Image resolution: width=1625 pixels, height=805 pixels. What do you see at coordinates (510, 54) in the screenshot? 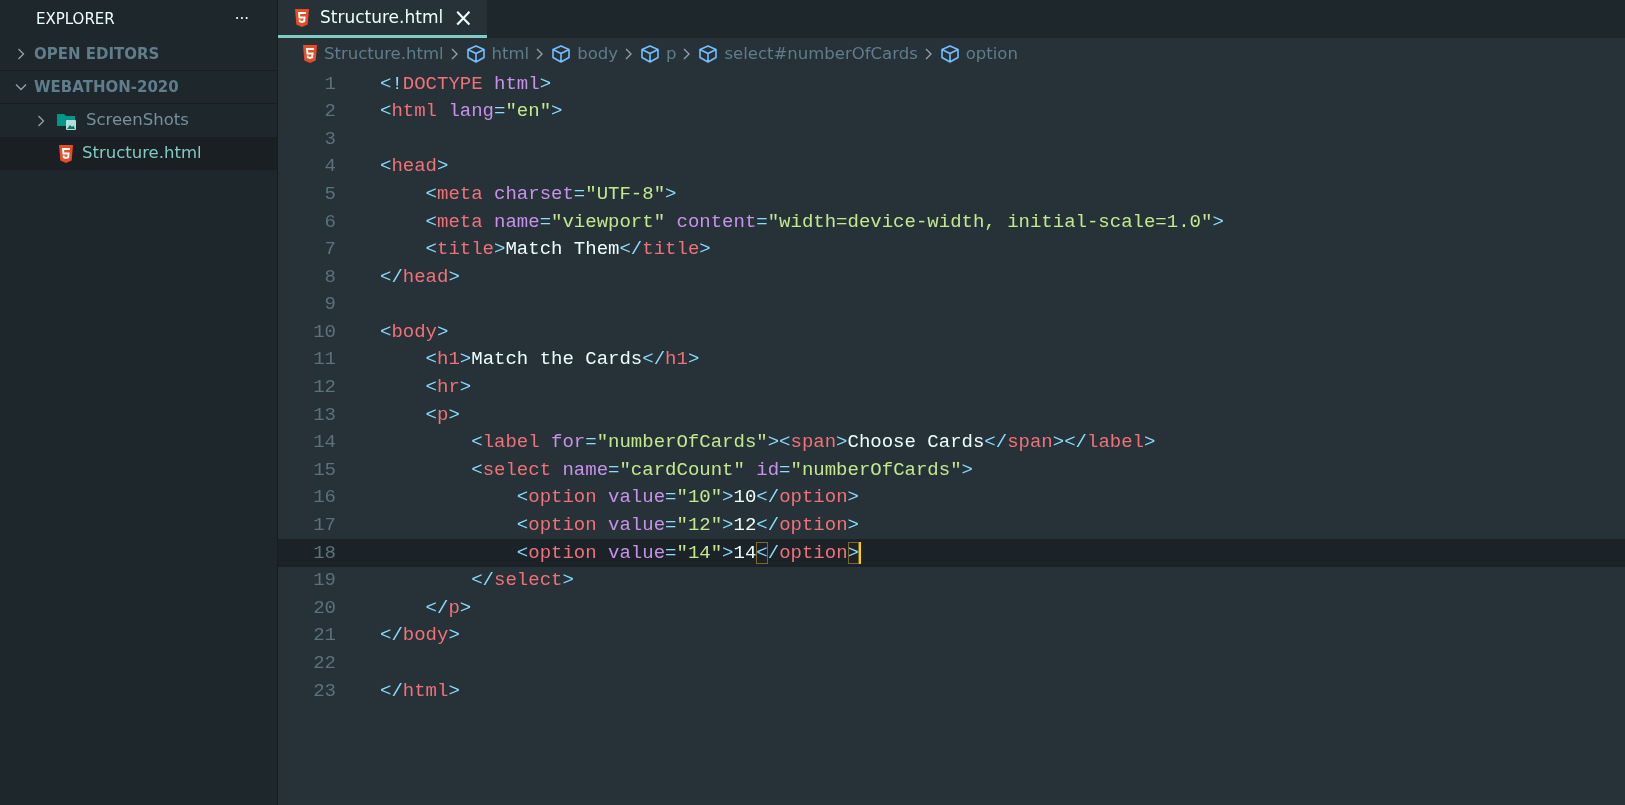
I see `breadcrumb-item: html` at bounding box center [510, 54].